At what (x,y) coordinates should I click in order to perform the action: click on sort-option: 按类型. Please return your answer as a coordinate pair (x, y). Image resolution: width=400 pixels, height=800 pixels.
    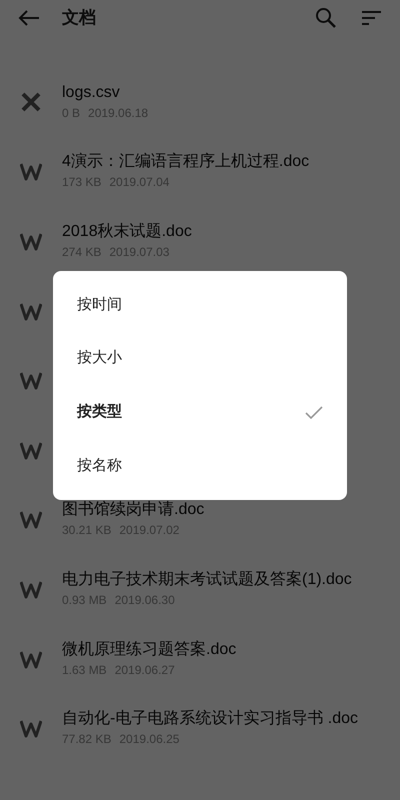
    Looking at the image, I should click on (200, 413).